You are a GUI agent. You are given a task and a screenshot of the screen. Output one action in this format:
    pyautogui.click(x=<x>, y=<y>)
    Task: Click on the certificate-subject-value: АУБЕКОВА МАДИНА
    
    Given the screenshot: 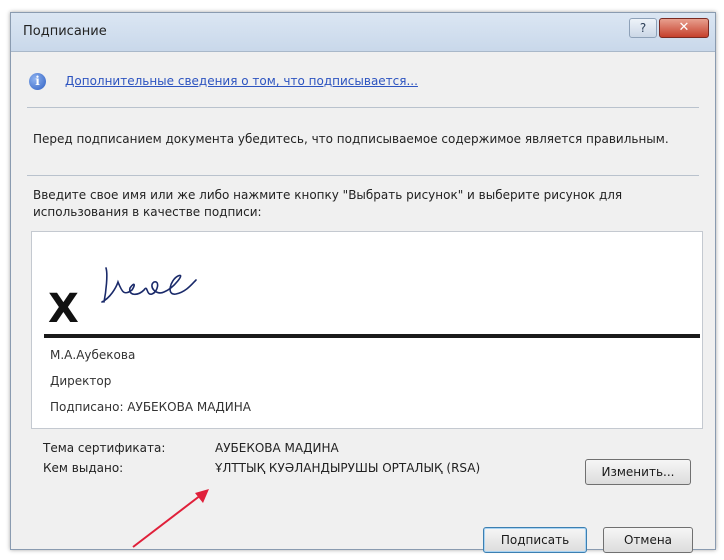 What is the action you would take?
    pyautogui.click(x=277, y=448)
    